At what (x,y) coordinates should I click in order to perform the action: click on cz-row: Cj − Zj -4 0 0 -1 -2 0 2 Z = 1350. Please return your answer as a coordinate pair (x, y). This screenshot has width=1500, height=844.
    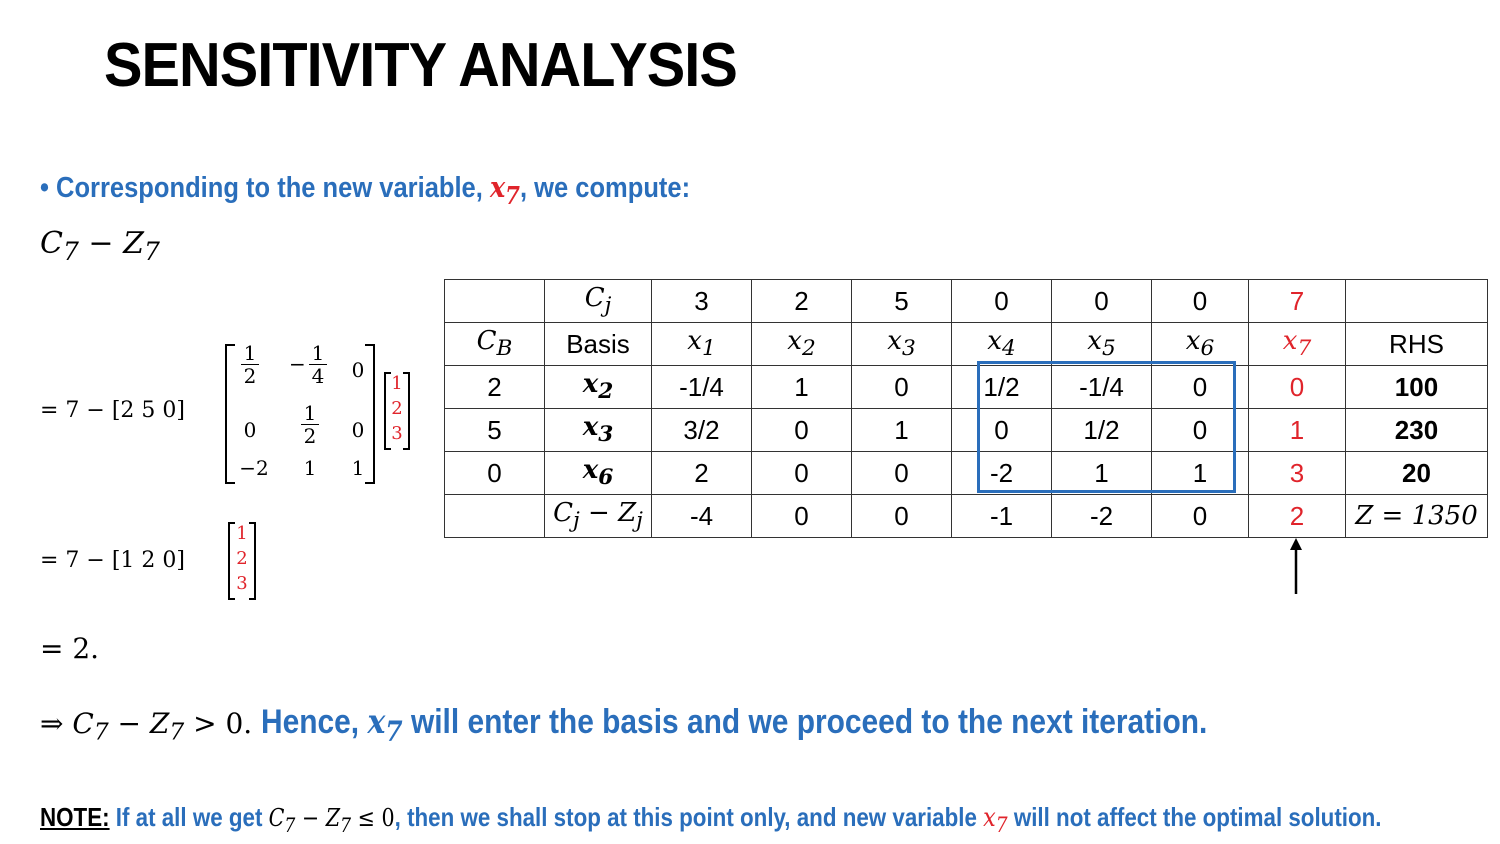
    Looking at the image, I should click on (966, 516).